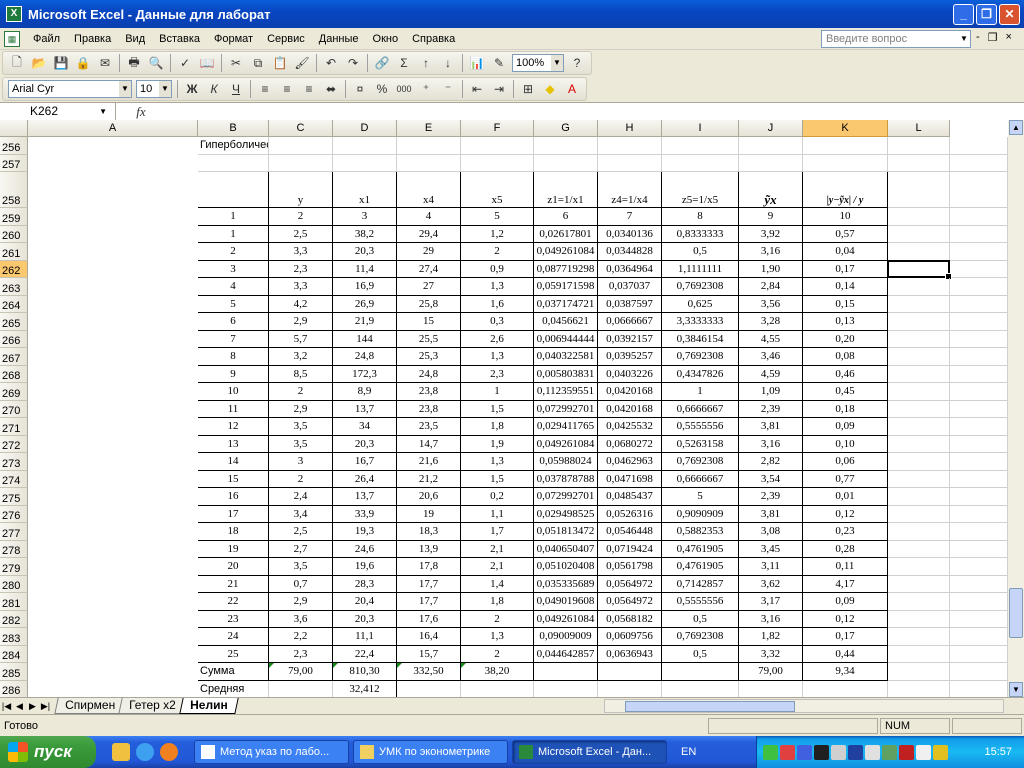 The width and height of the screenshot is (1024, 768). What do you see at coordinates (154, 89) in the screenshot?
I see `font-size-select: 10 ▼` at bounding box center [154, 89].